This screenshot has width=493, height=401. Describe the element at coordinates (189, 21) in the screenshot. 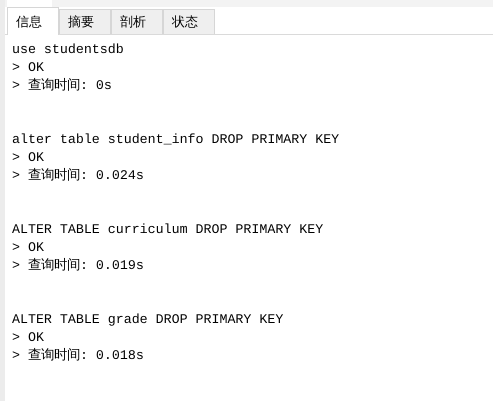

I see `tab: 状态` at that location.